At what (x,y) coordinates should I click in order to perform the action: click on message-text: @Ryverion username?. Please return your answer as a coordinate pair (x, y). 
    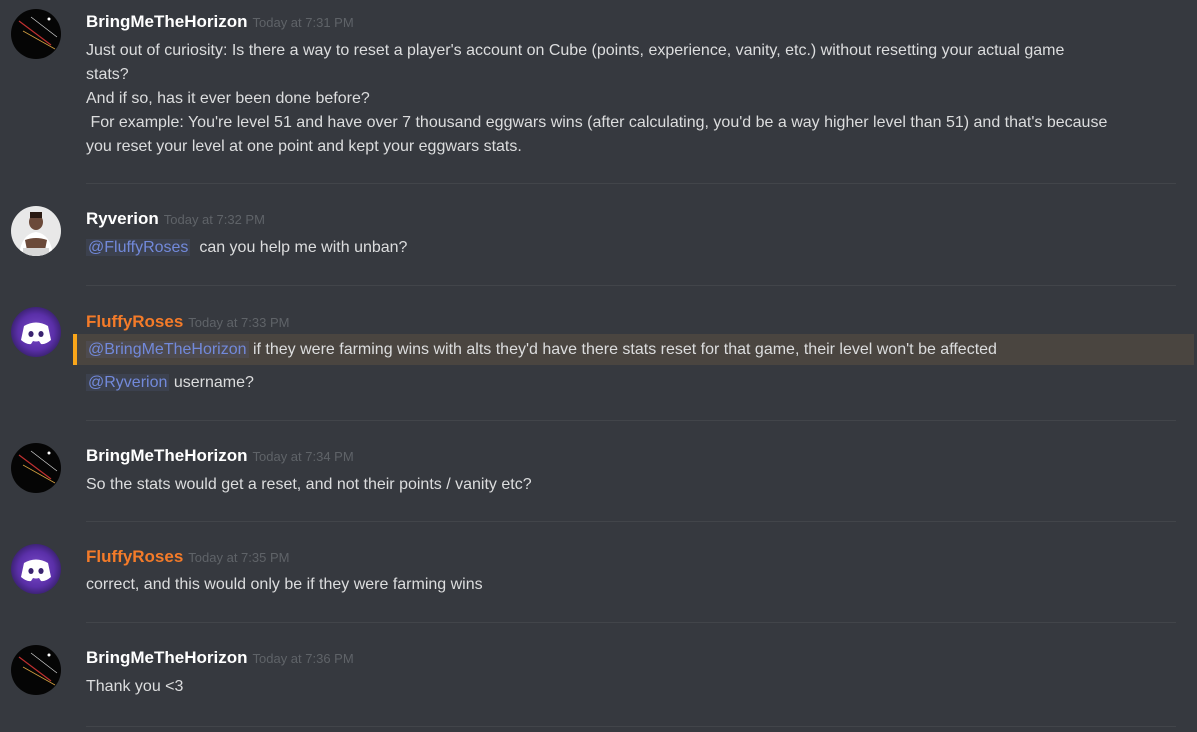
    Looking at the image, I should click on (170, 383).